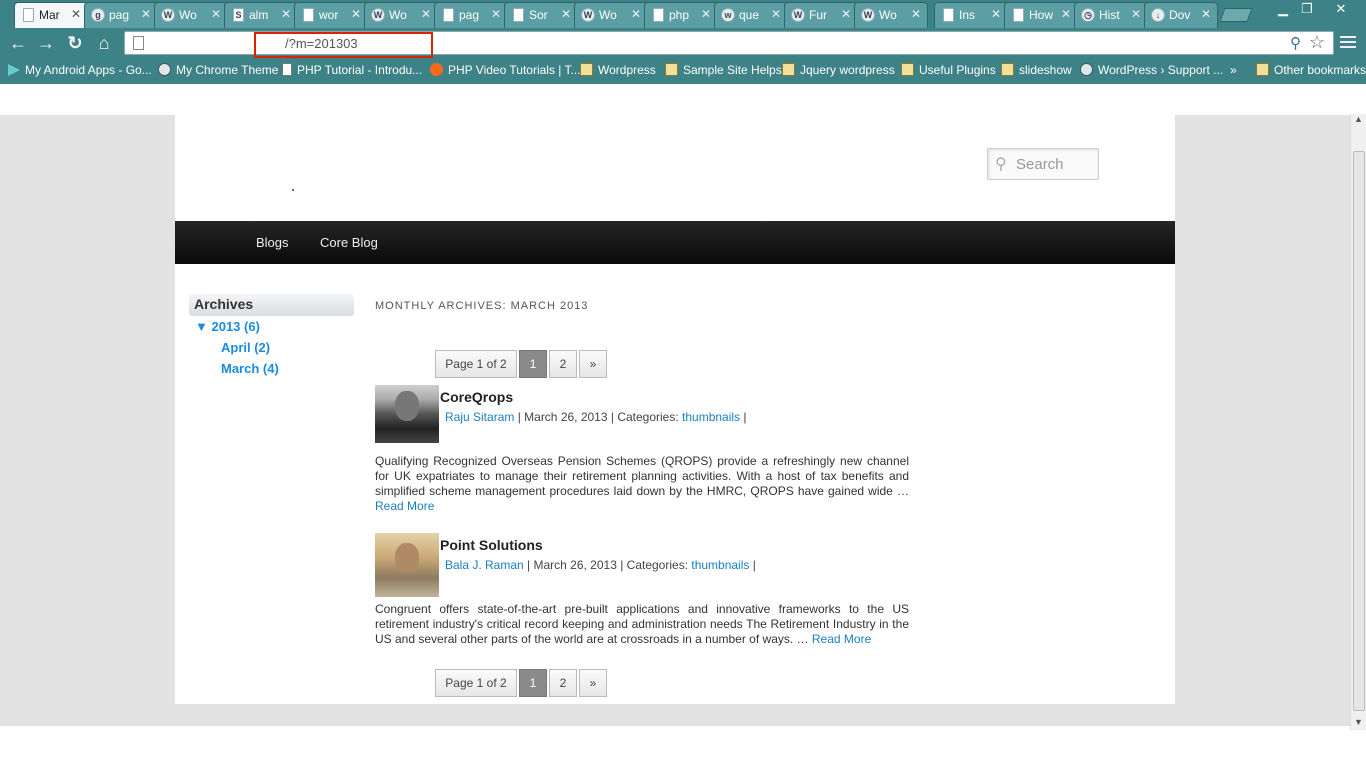  Describe the element at coordinates (98, 15) in the screenshot. I see `google-icon: g` at that location.